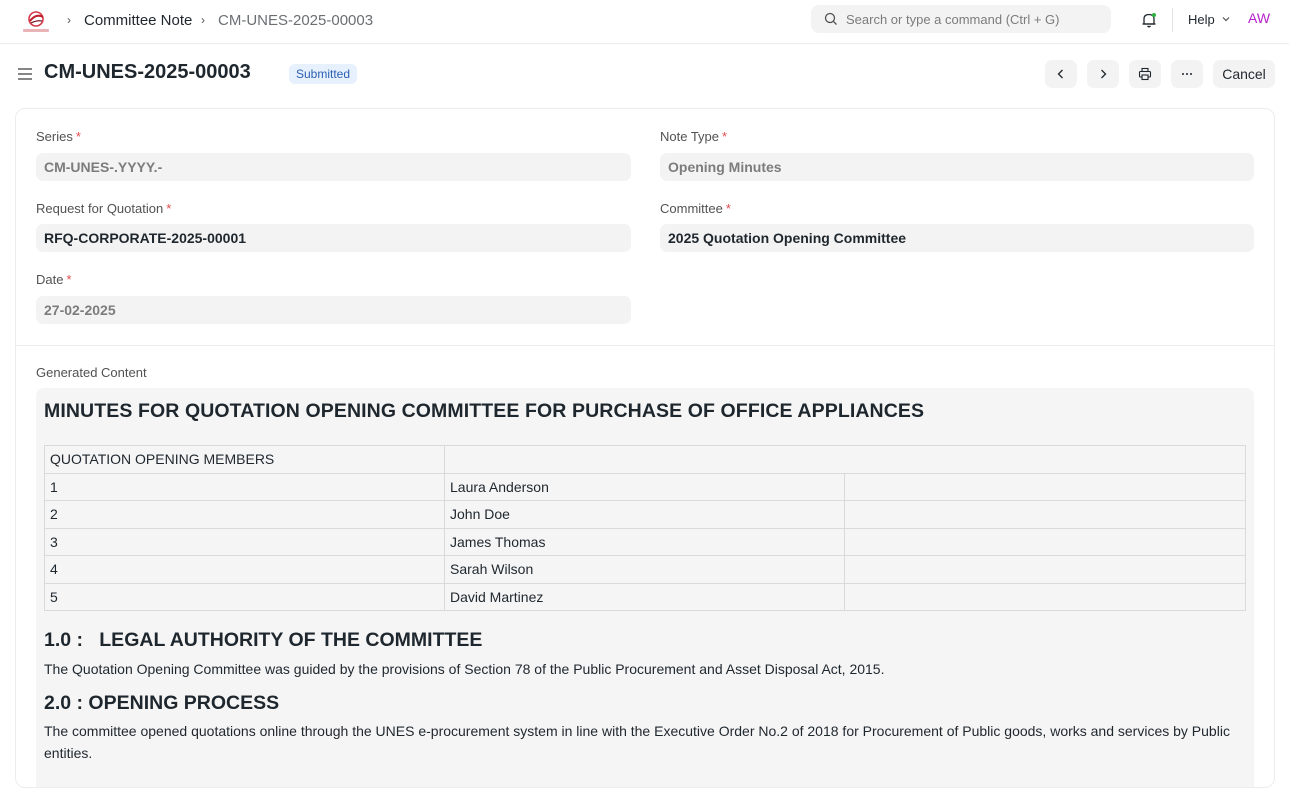  Describe the element at coordinates (957, 238) in the screenshot. I see `committee-field: 2025 Quotation Opening Committee` at that location.